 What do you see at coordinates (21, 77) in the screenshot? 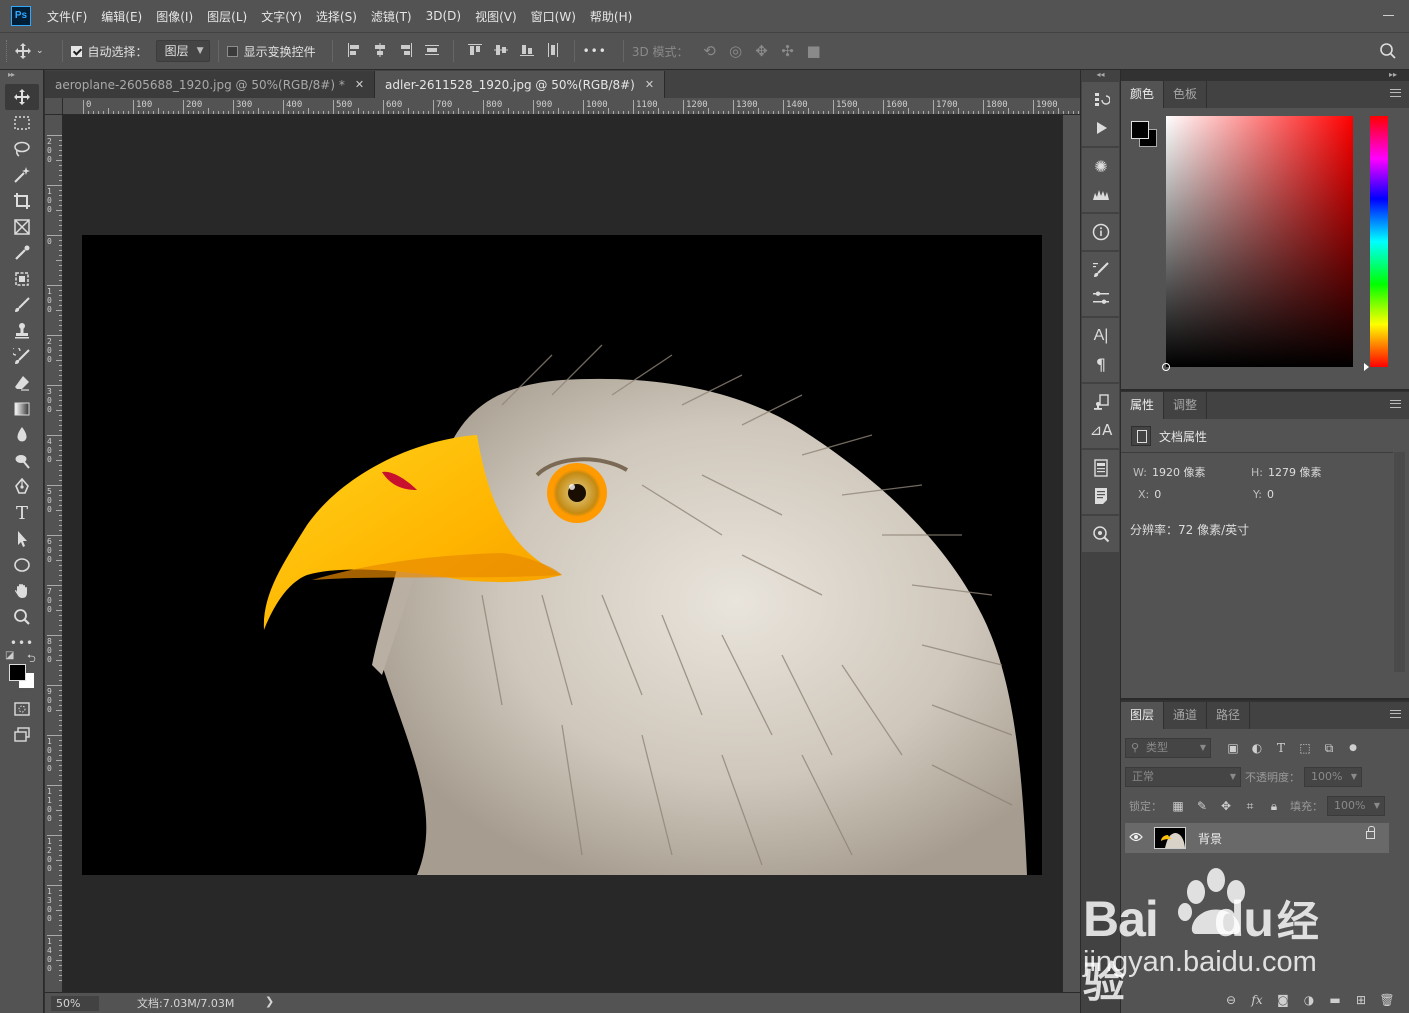
I see `toolbar-collapse-button: ▸▸` at bounding box center [21, 77].